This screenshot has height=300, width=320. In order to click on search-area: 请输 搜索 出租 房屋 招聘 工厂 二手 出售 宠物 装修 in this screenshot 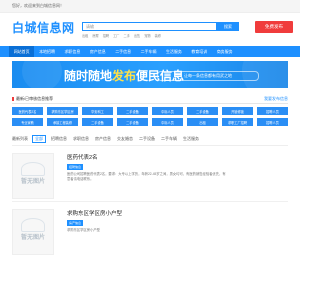, I will do `click(160, 30)`.